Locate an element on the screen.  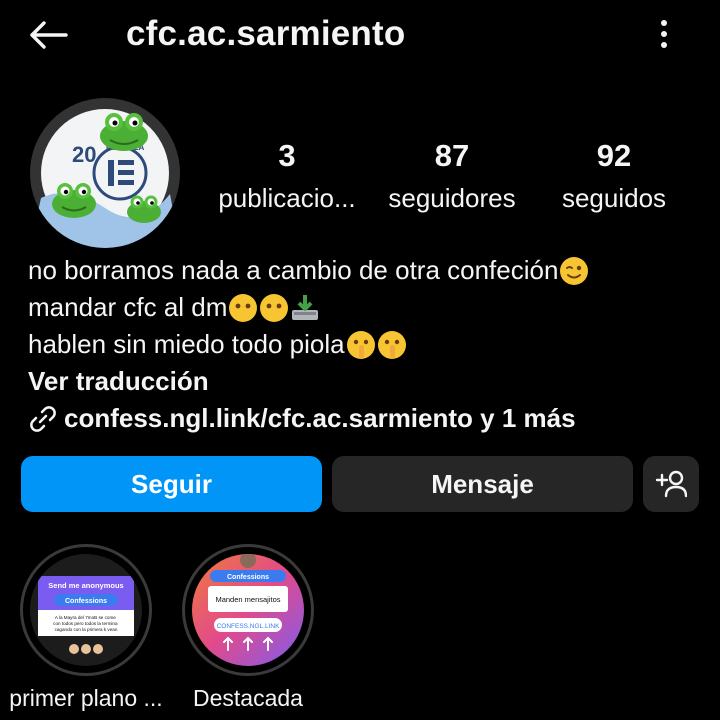
suggested-users-button is located at coordinates (671, 484).